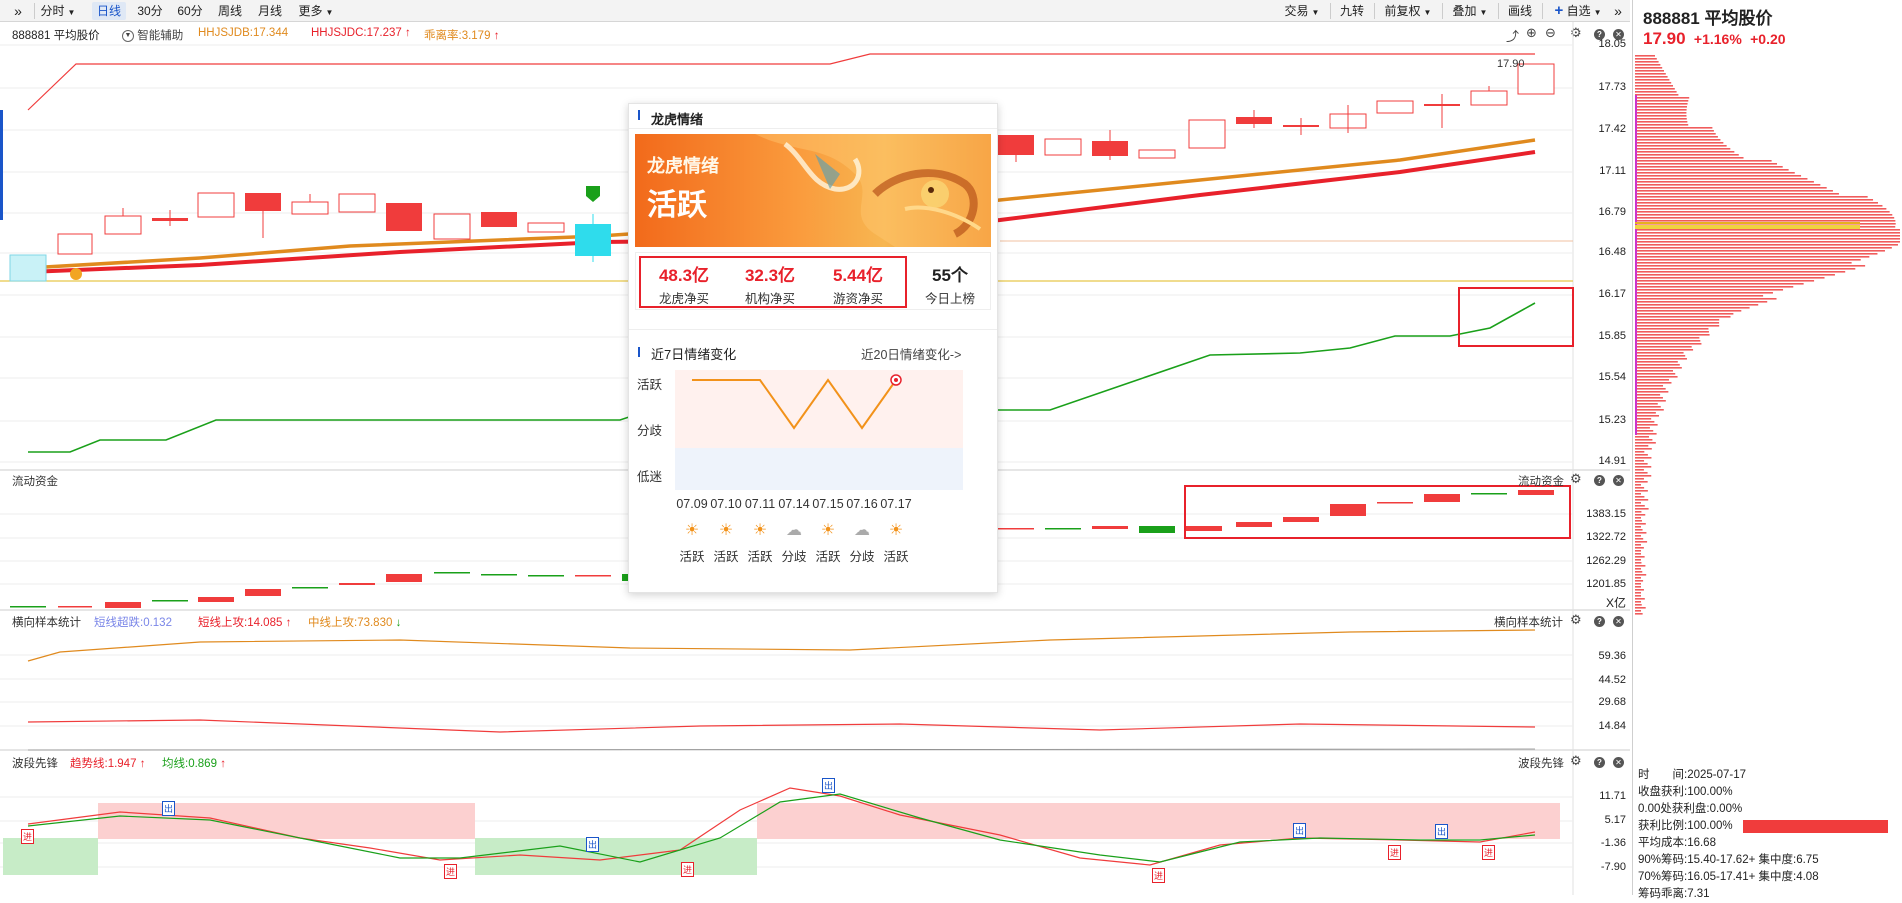 This screenshot has width=1902, height=903. Describe the element at coordinates (1763, 826) in the screenshot. I see `info-profit-ratio: 获利比例:100.00%` at that location.